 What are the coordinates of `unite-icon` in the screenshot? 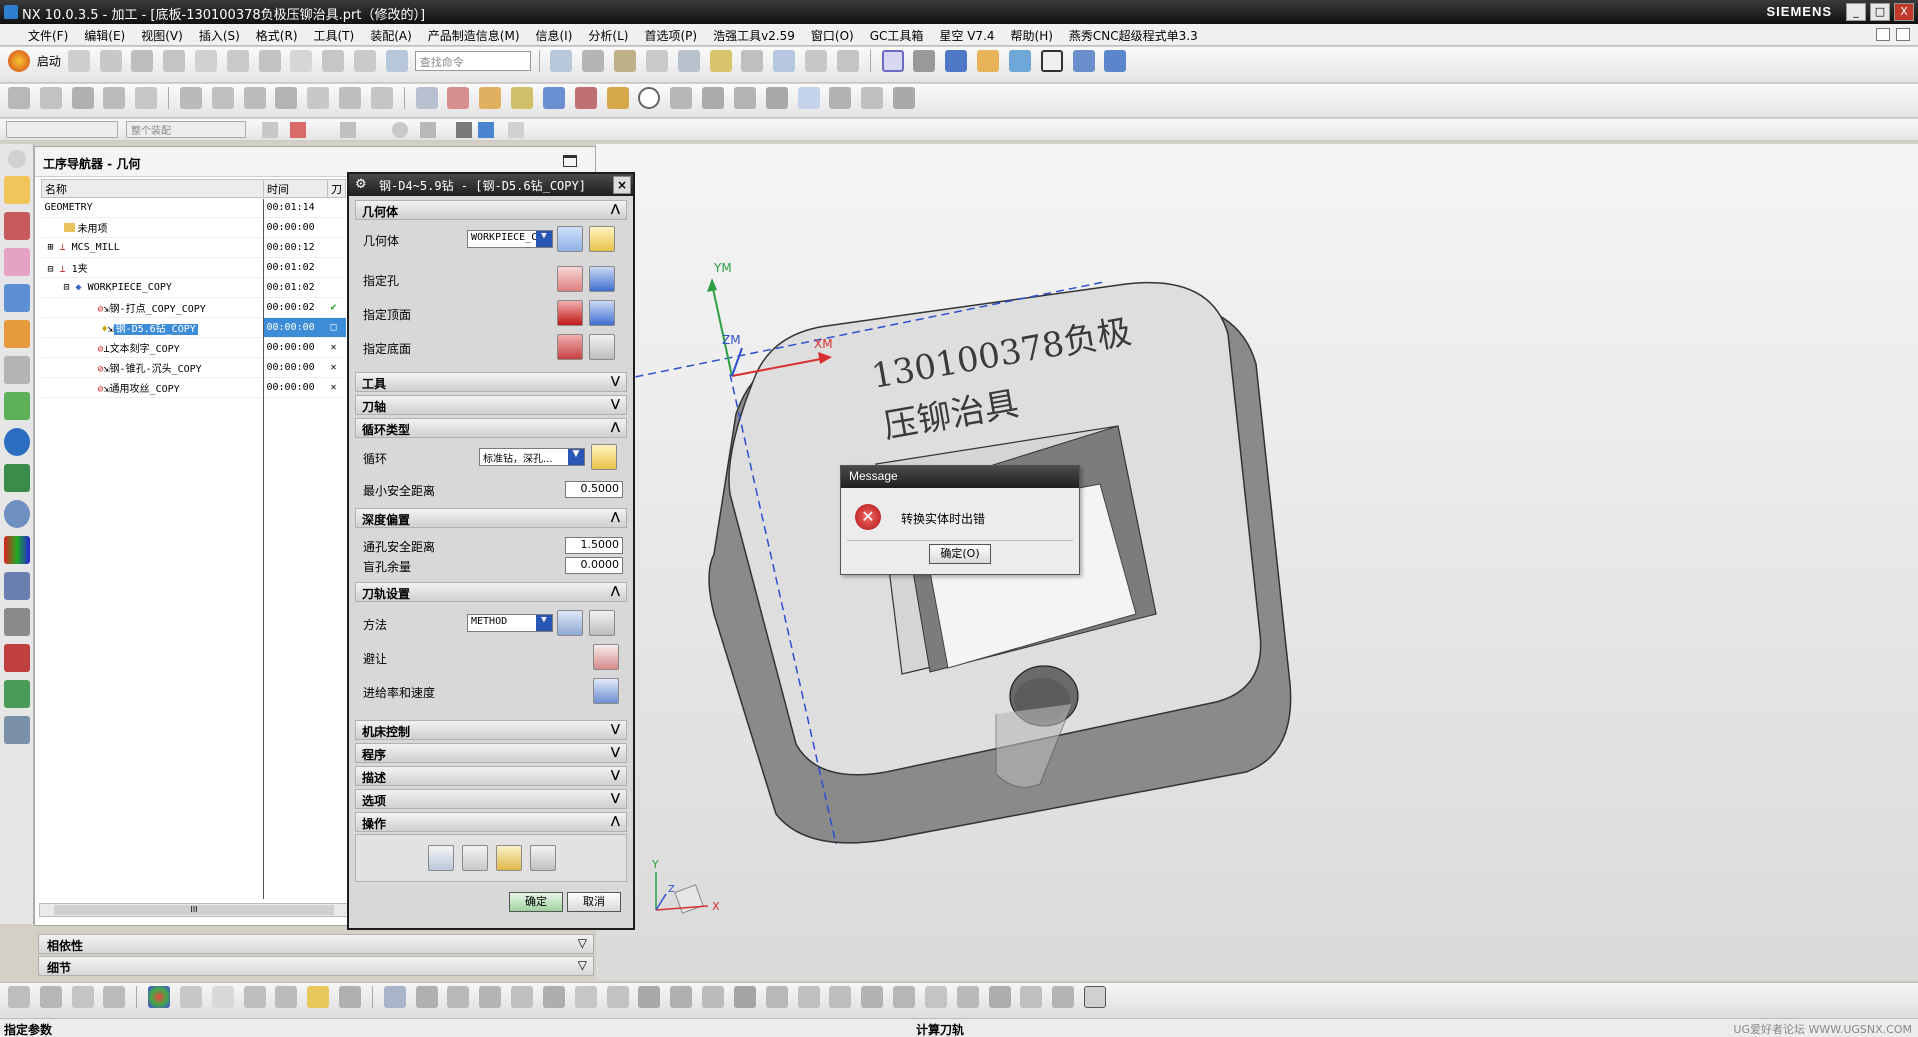 It's located at (776, 997).